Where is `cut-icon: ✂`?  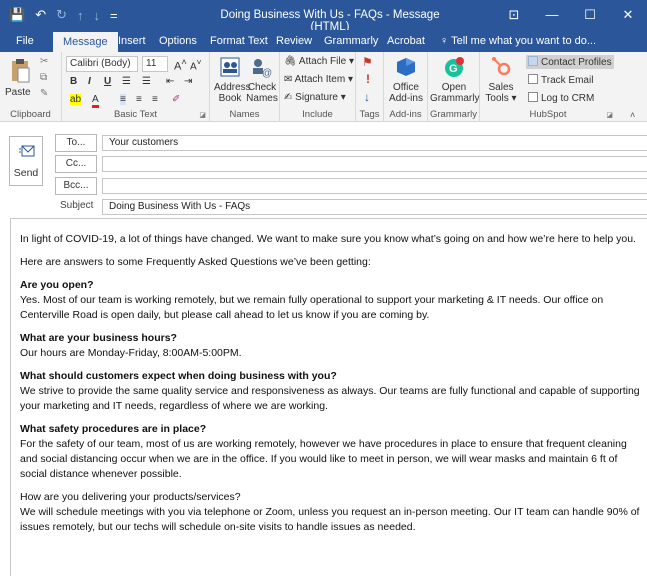
cut-icon: ✂ is located at coordinates (44, 61).